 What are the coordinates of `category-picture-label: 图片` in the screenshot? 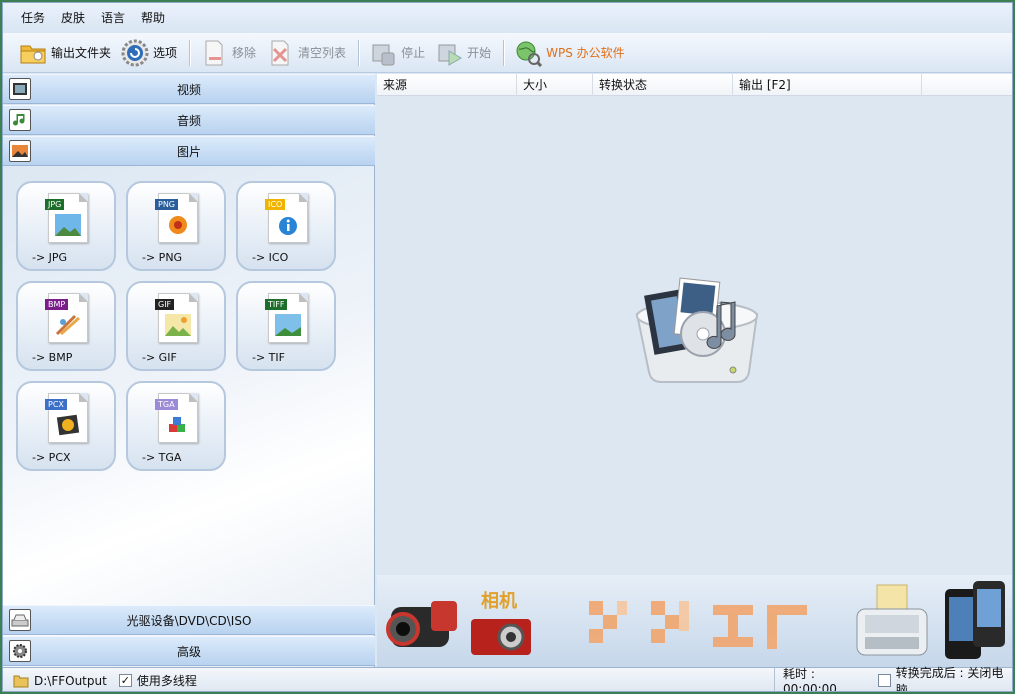 It's located at (188, 151).